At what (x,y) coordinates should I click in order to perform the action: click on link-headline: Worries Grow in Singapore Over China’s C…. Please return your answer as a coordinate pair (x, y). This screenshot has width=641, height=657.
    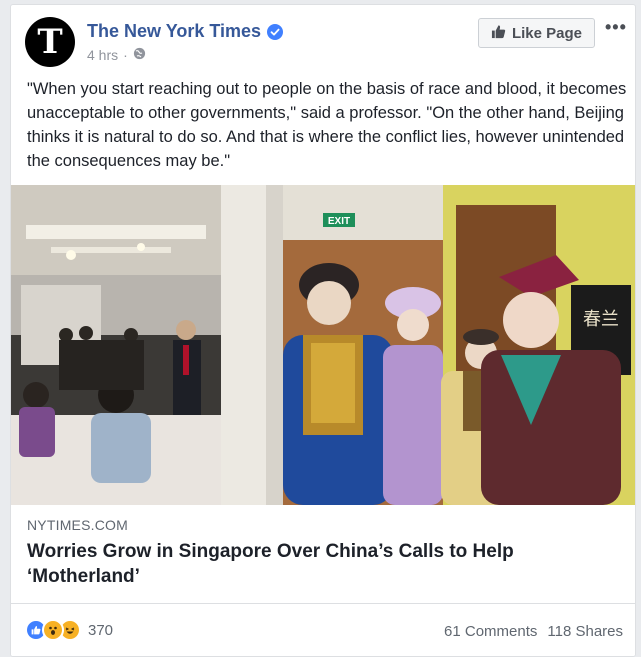
    Looking at the image, I should click on (307, 564).